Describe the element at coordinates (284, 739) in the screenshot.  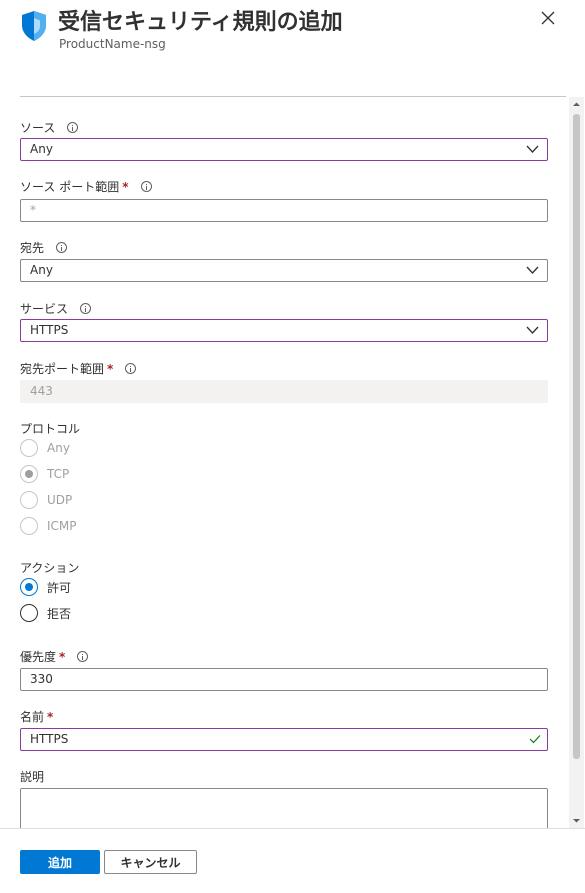
I see `name-input: HTTPS` at that location.